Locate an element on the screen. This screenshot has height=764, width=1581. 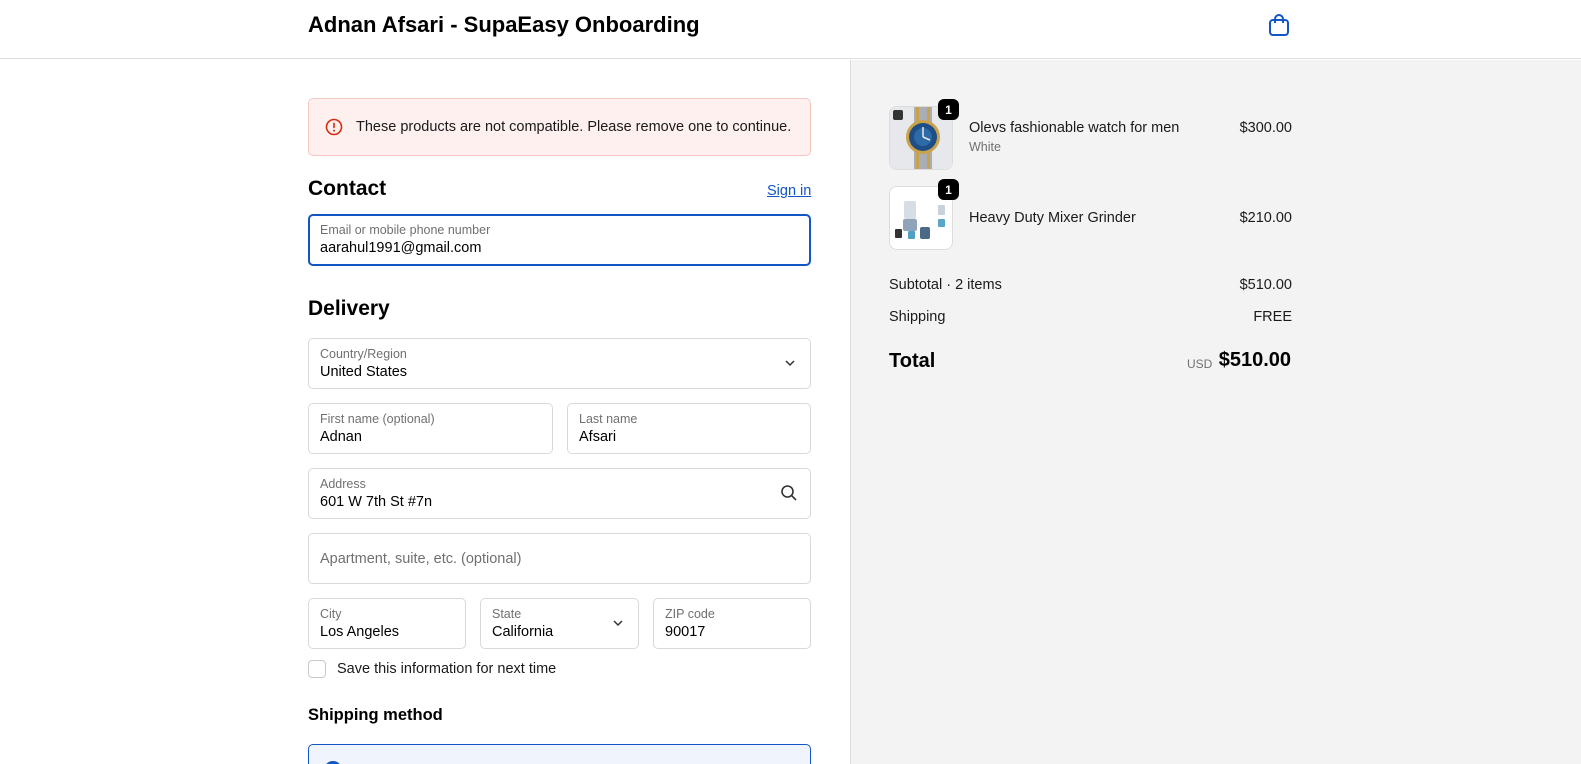
save-info-label: Save this information for next time is located at coordinates (447, 669).